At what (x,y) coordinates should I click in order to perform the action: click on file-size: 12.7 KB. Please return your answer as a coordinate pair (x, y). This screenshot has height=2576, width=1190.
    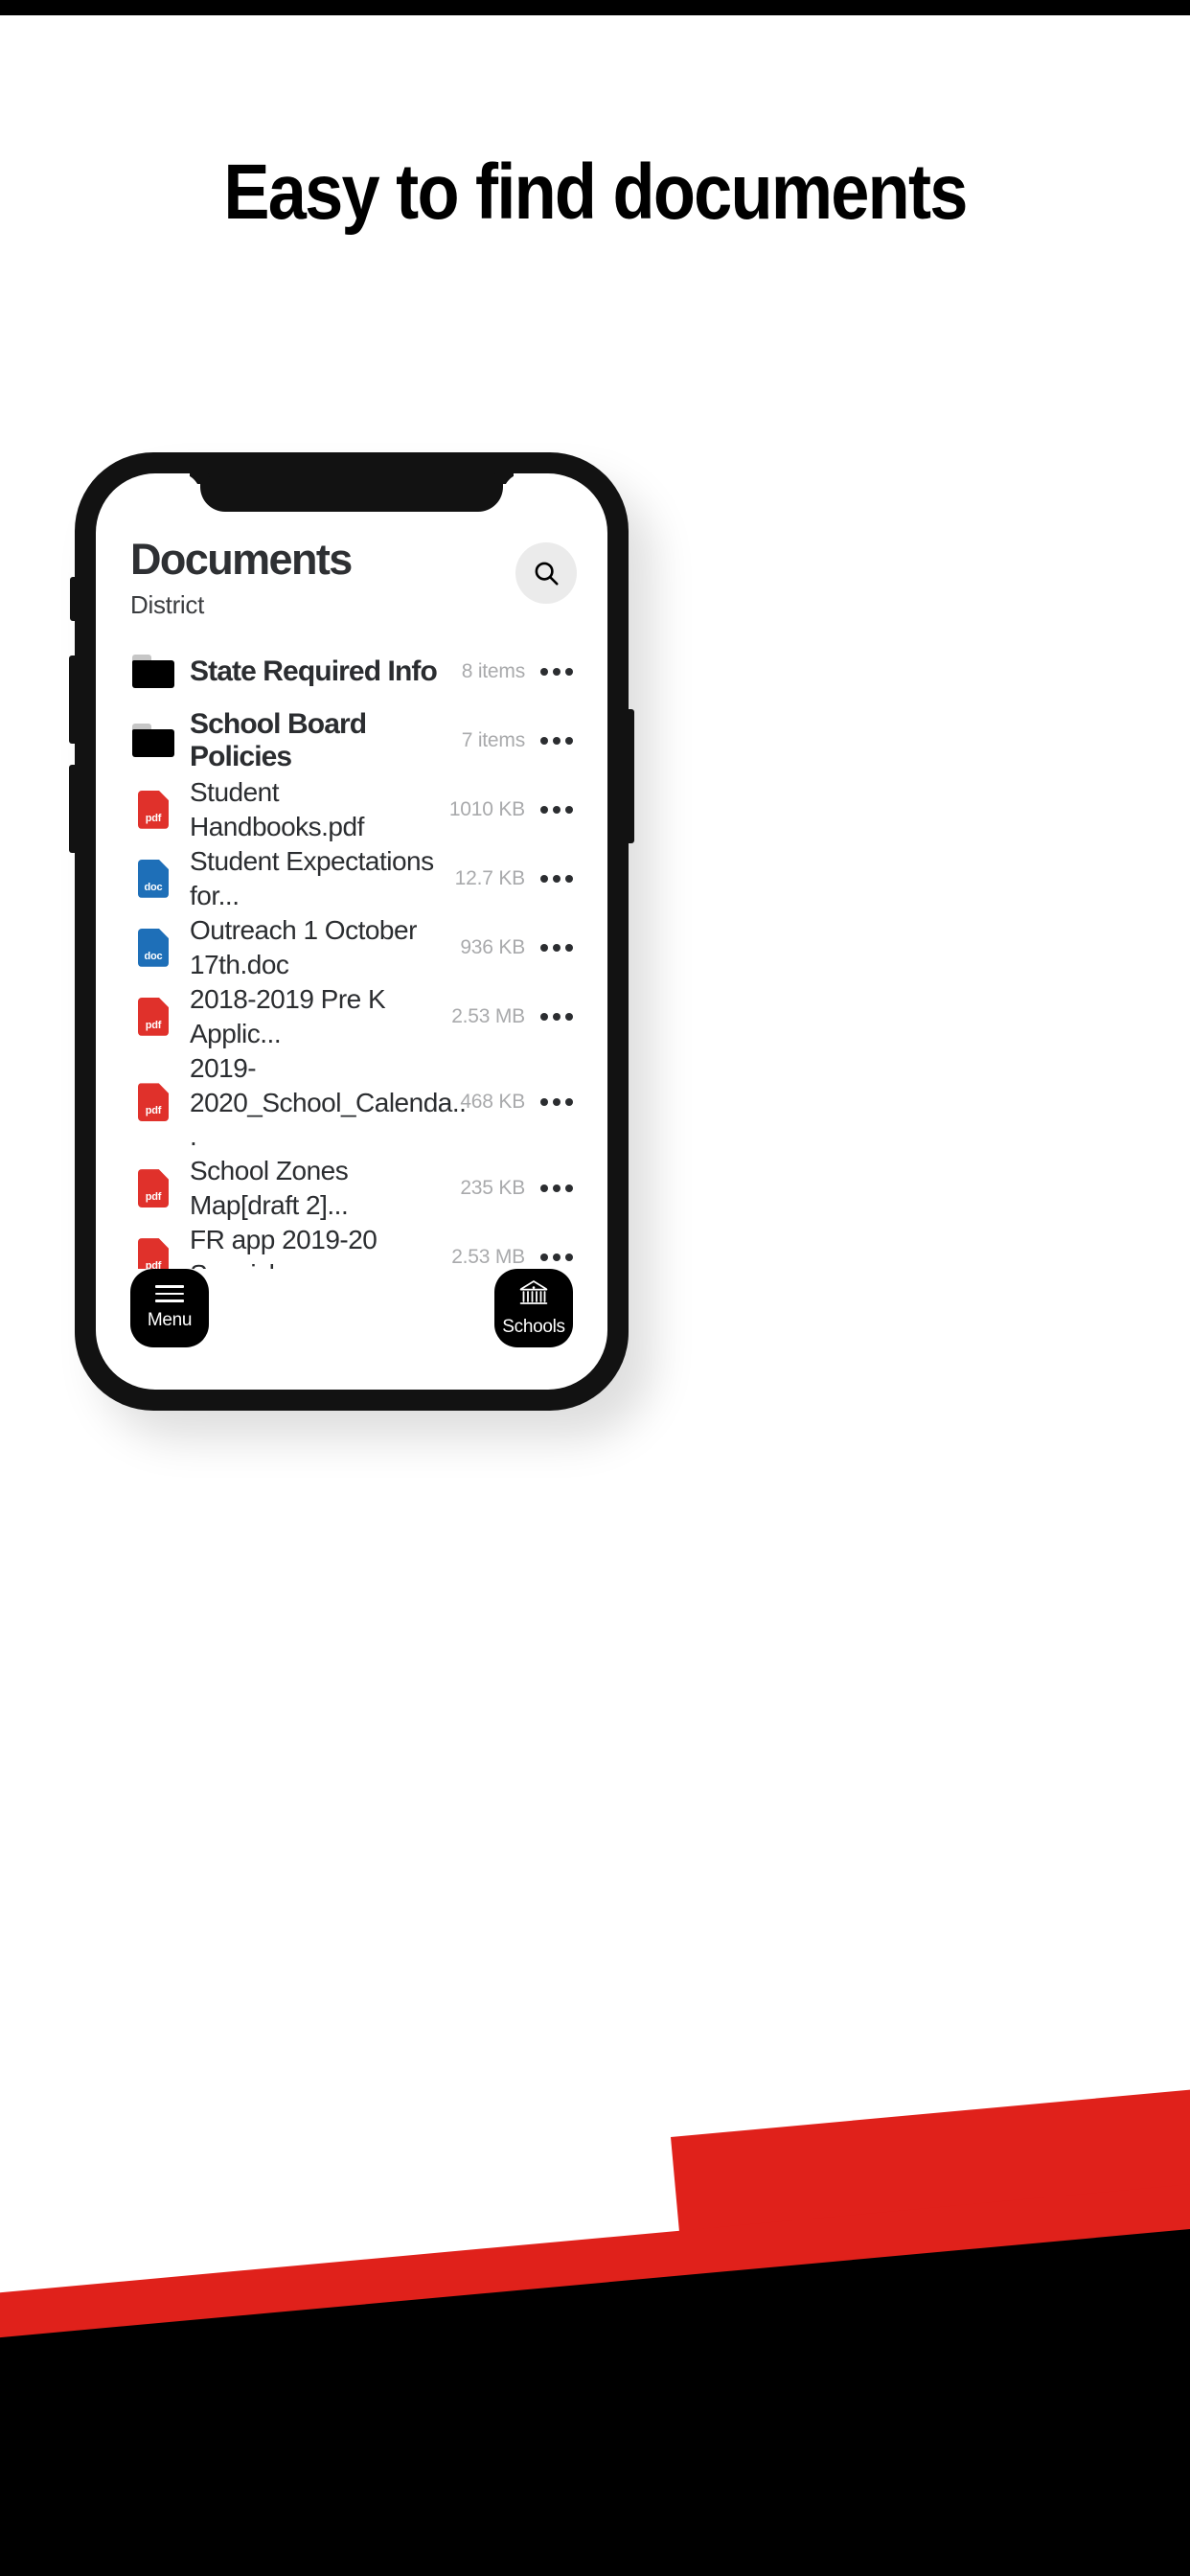
    Looking at the image, I should click on (490, 877).